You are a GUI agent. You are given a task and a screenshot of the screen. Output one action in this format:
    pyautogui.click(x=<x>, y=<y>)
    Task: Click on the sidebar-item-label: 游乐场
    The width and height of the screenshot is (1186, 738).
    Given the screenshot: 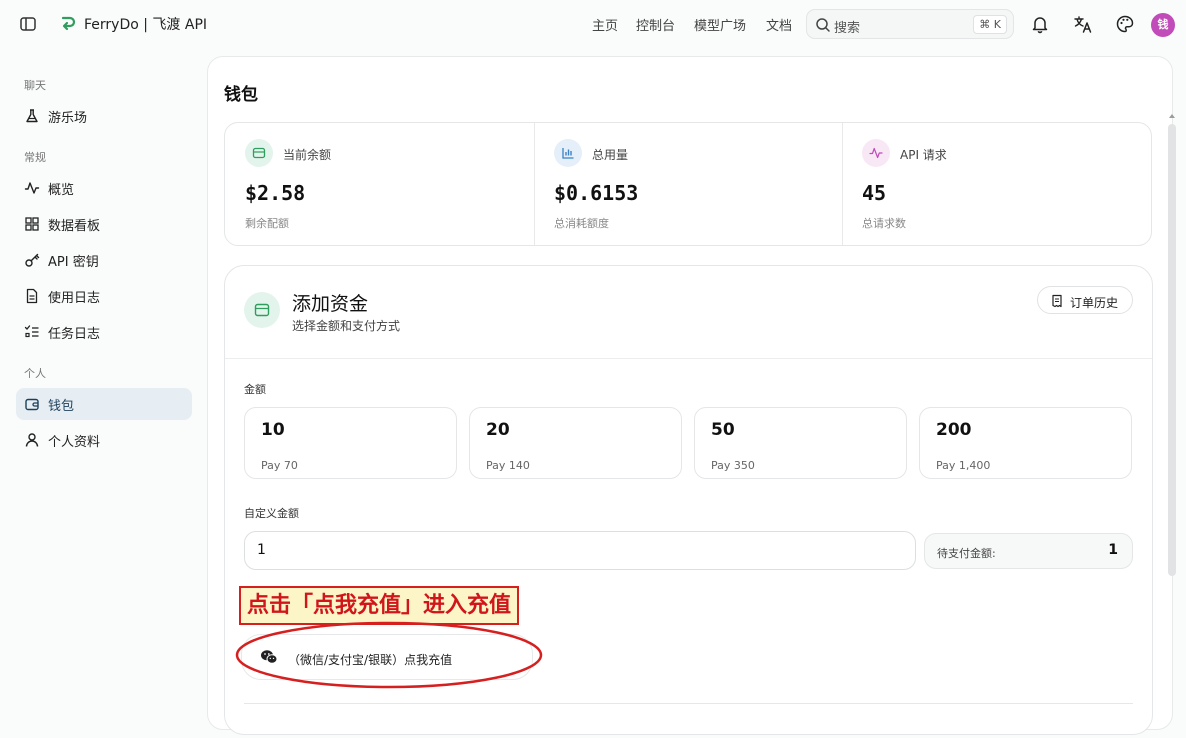 What is the action you would take?
    pyautogui.click(x=68, y=118)
    